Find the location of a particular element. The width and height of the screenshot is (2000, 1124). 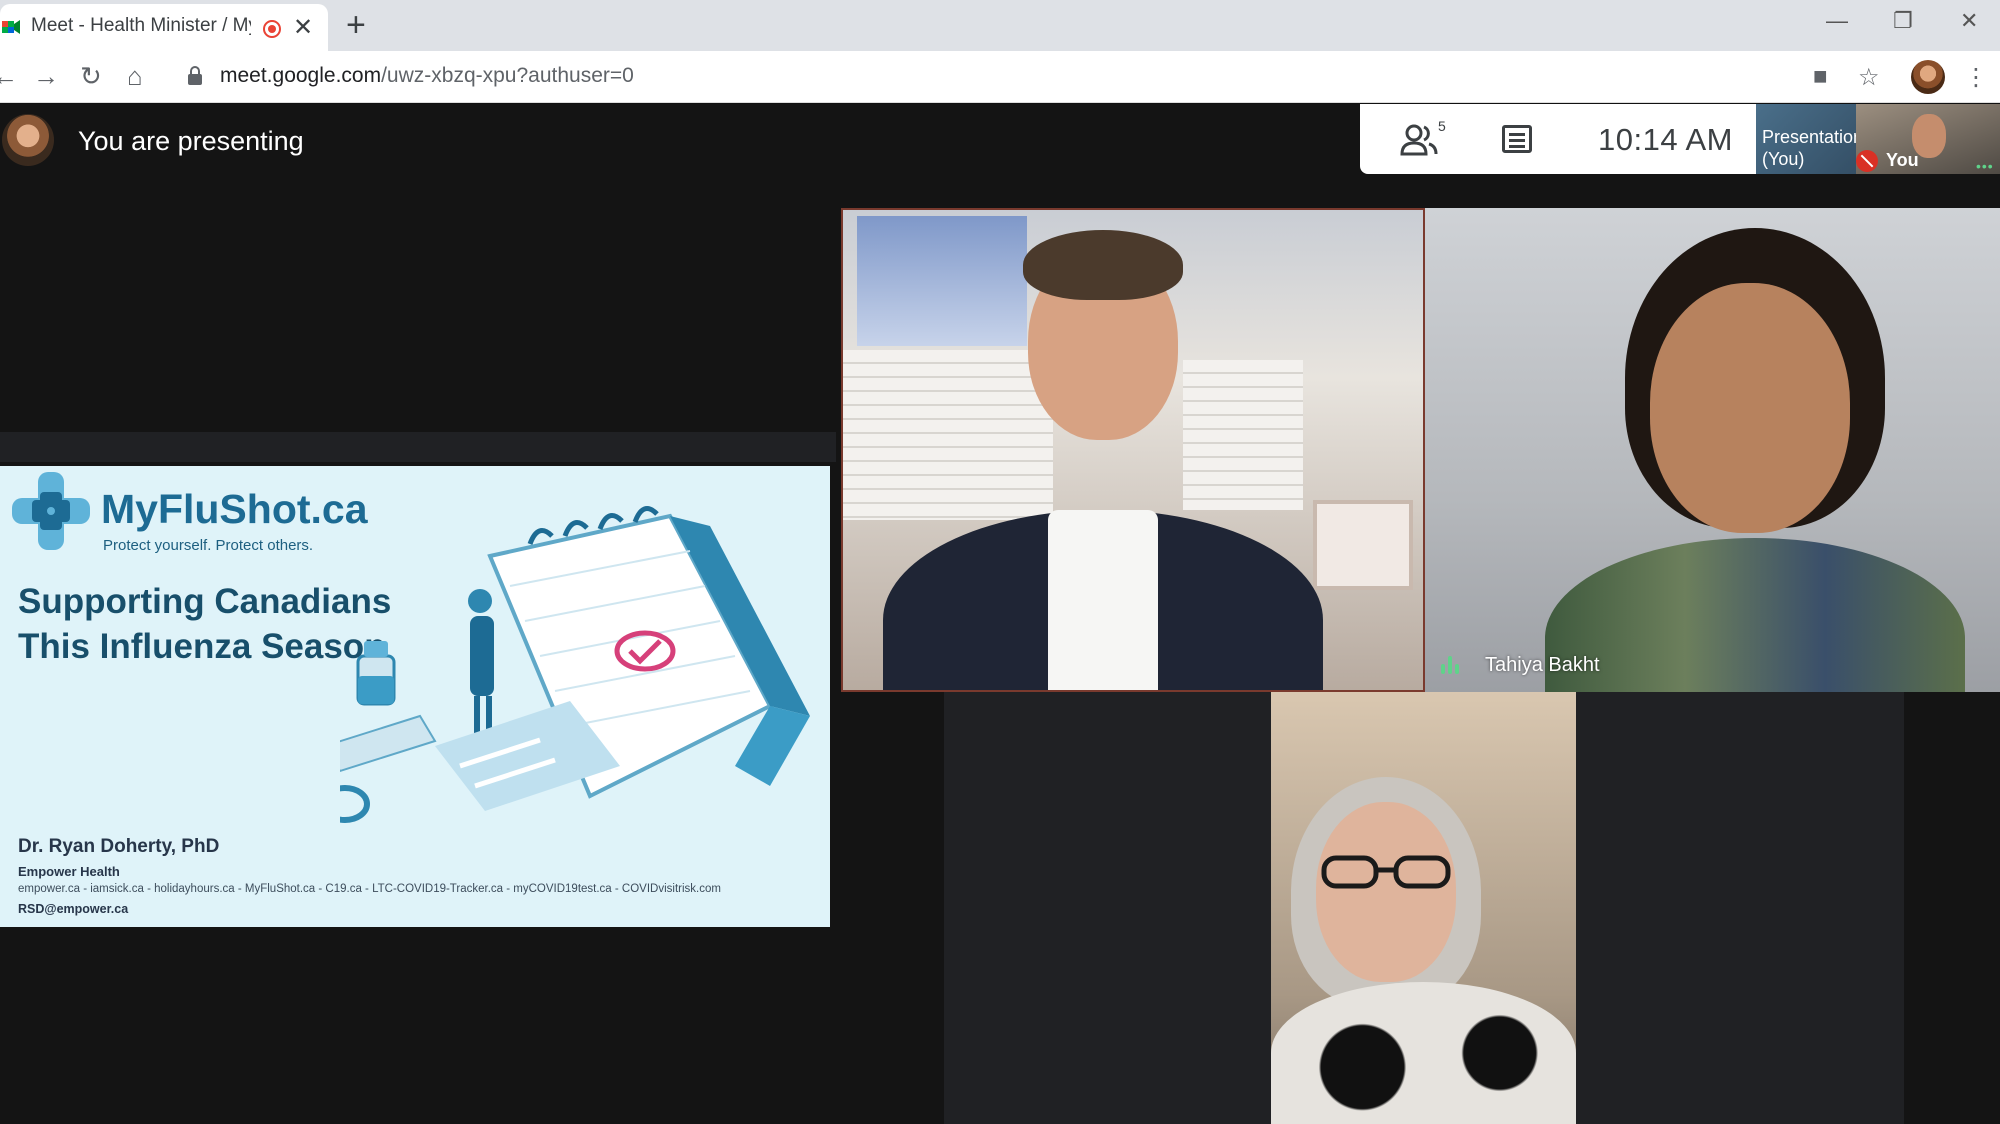

tab-title: Meet - Health Minister / MyF is located at coordinates (141, 25).